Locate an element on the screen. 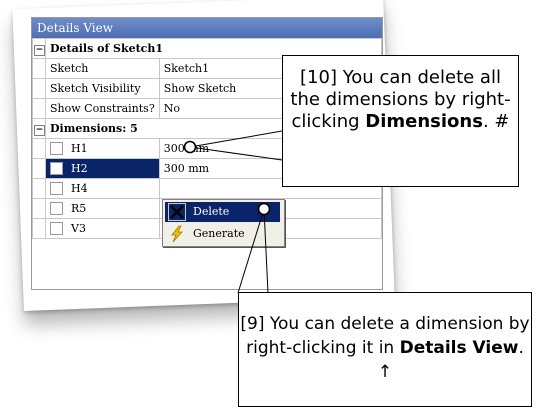  callout-bold-term: Dimensions is located at coordinates (424, 121).